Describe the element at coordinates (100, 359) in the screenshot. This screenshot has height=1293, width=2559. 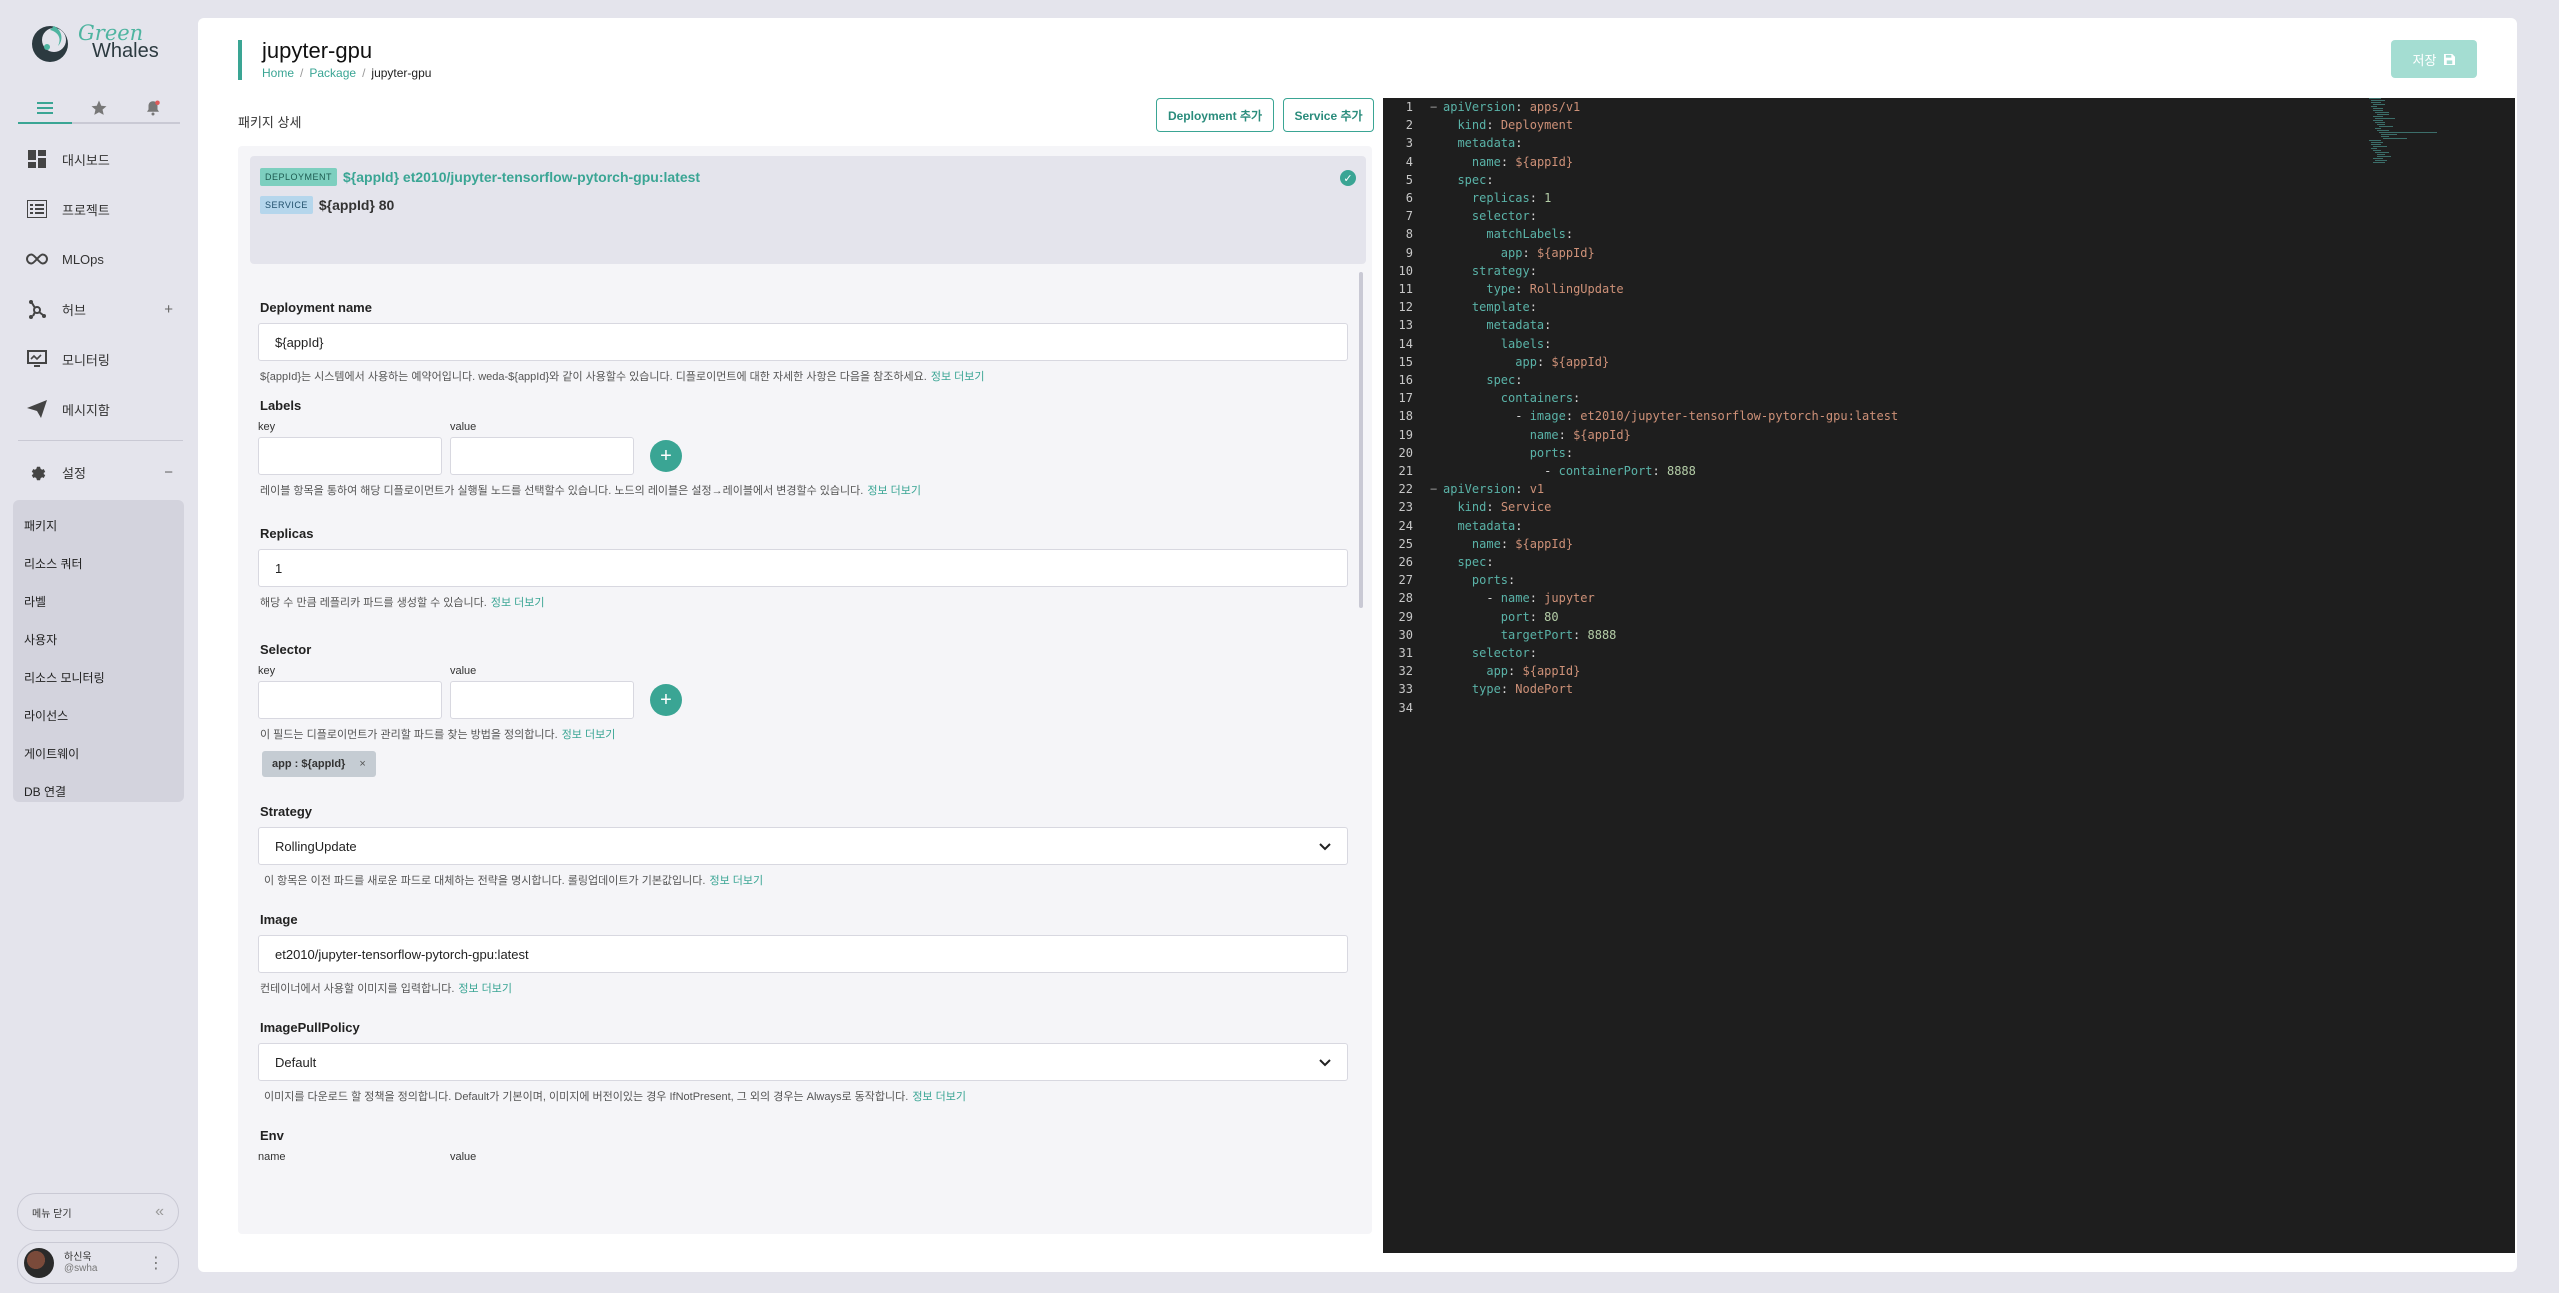
I see `sidebar-item-monitoring: 모니터링` at that location.